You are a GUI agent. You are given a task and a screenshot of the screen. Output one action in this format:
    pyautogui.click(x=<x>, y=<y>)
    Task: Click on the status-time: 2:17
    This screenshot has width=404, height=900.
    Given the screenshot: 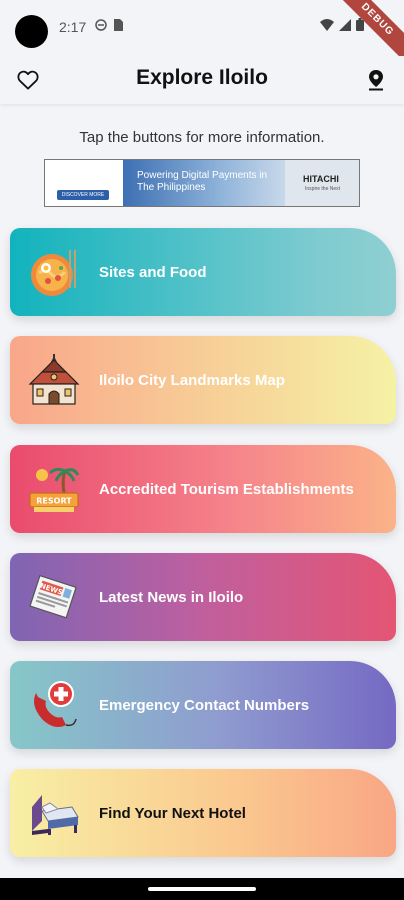 What is the action you would take?
    pyautogui.click(x=73, y=27)
    